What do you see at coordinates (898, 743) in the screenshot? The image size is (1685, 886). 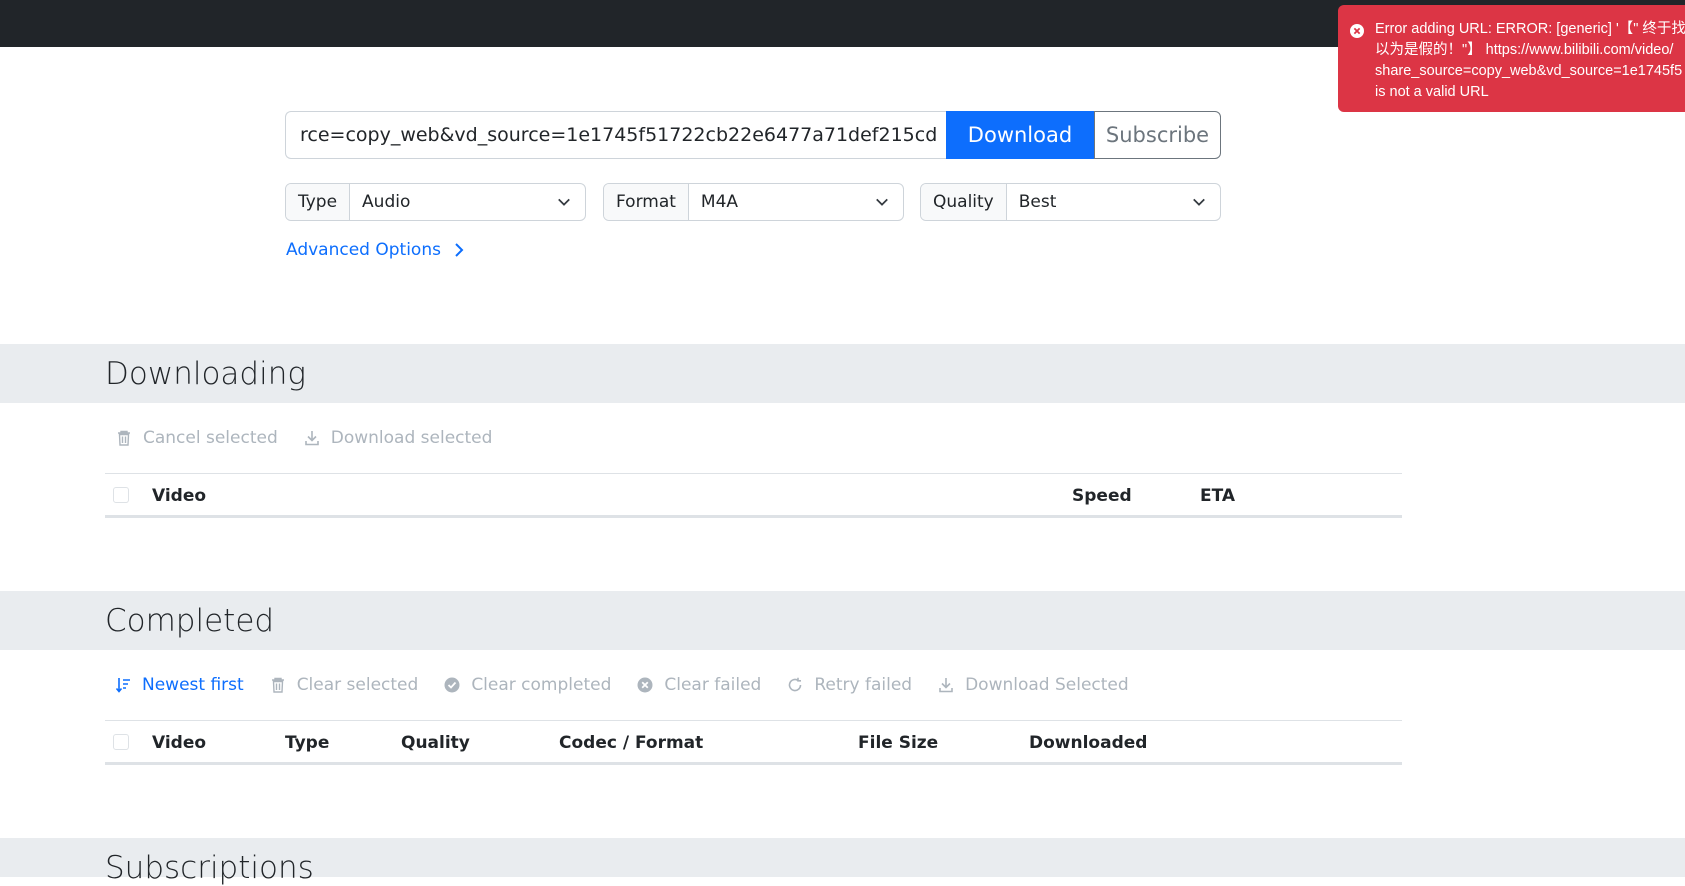 I see `column-file-size: File Size` at bounding box center [898, 743].